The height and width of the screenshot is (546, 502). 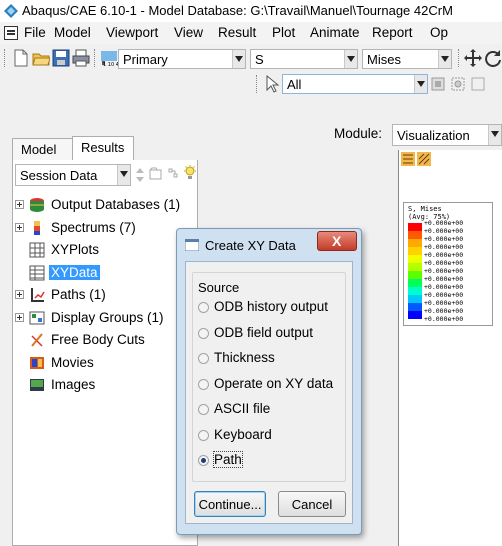 I want to click on pan-icon, so click(x=473, y=58).